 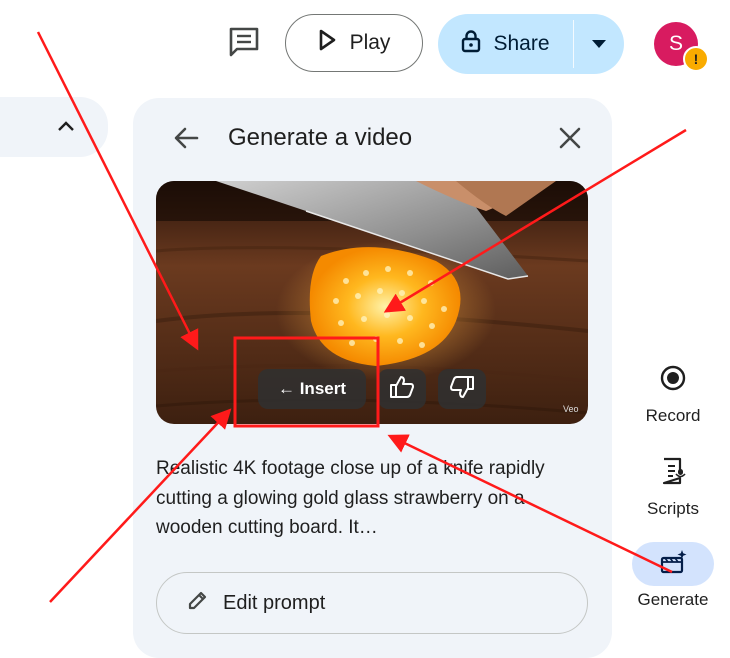 I want to click on insert-label: ← Insert, so click(x=312, y=388).